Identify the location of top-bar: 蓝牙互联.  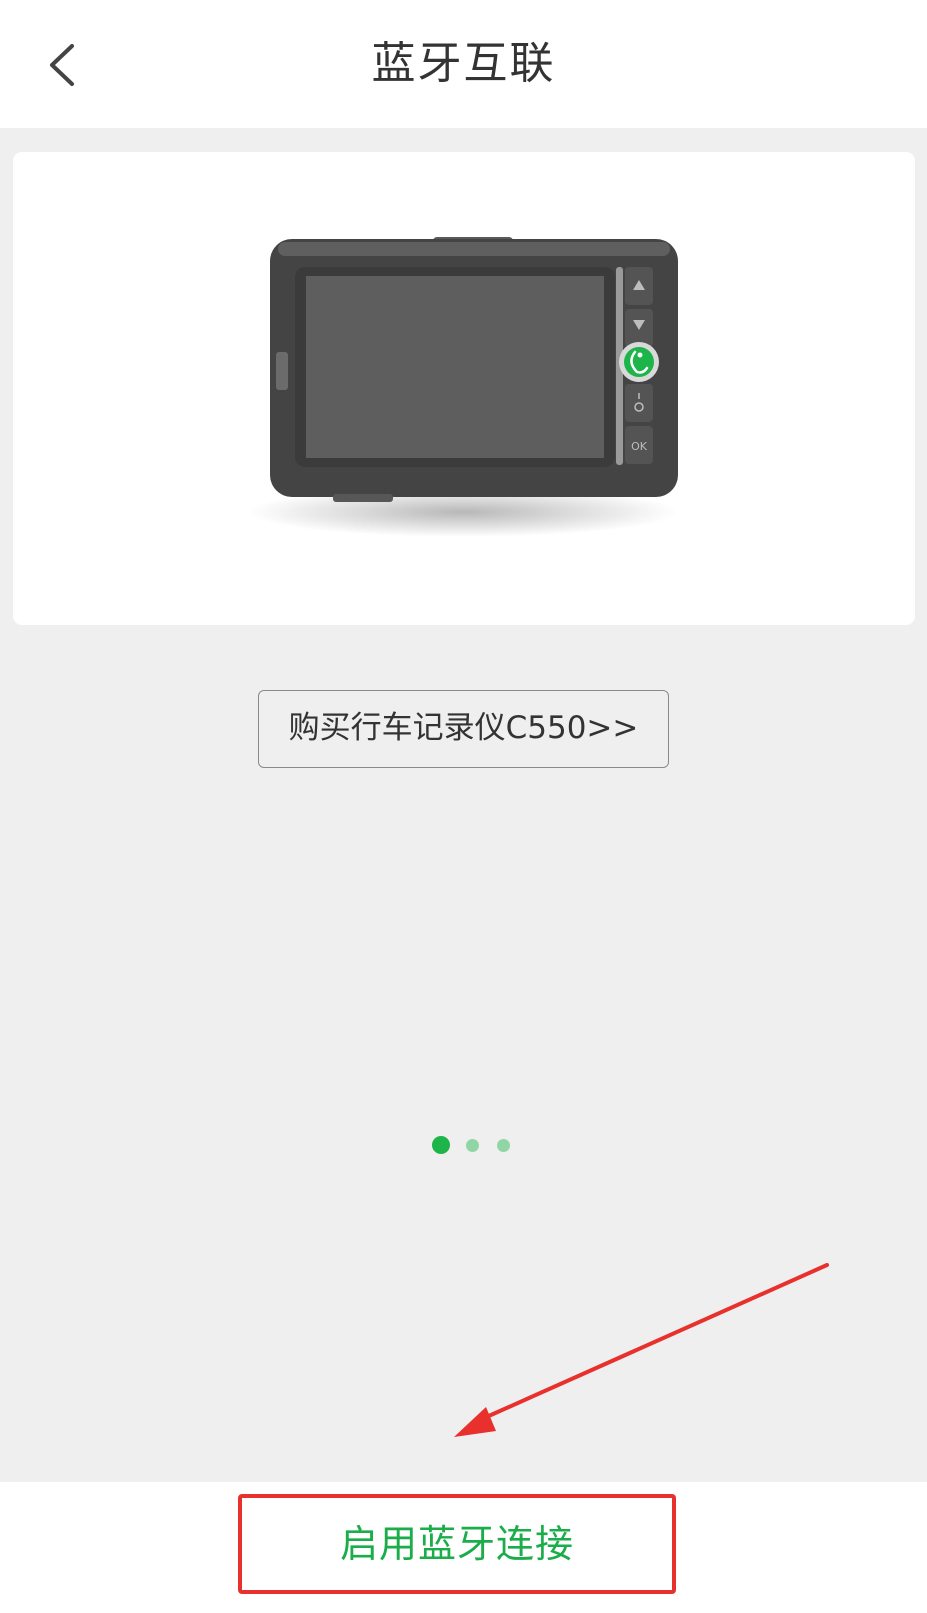
(463, 64).